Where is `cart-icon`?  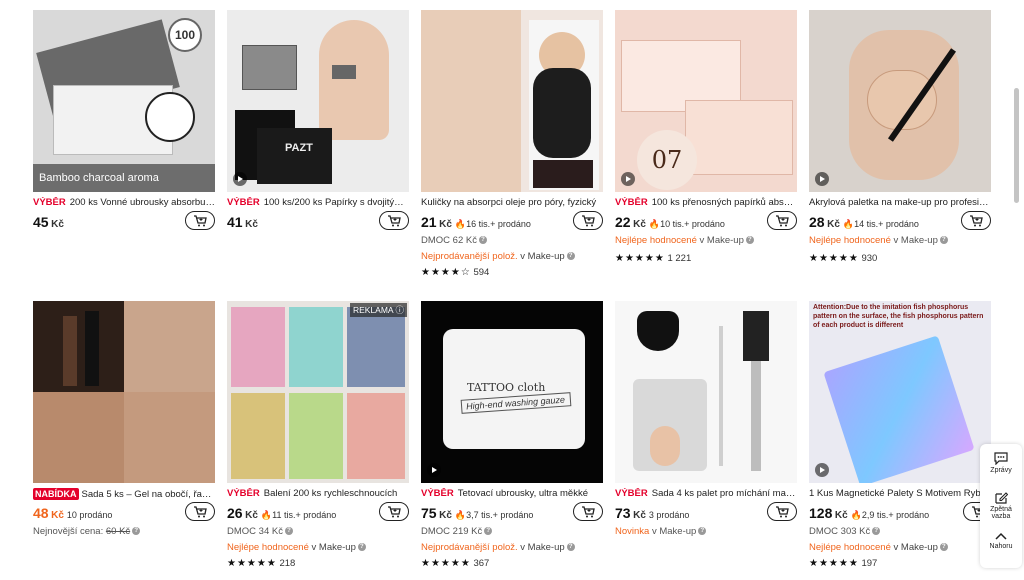 cart-icon is located at coordinates (782, 220).